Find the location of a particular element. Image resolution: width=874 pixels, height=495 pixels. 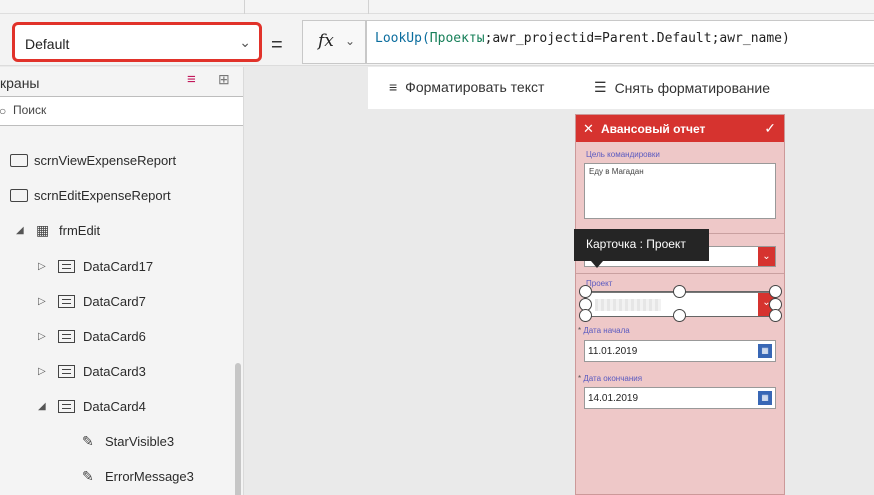

end-date-label: * Дата окончания is located at coordinates (610, 378).